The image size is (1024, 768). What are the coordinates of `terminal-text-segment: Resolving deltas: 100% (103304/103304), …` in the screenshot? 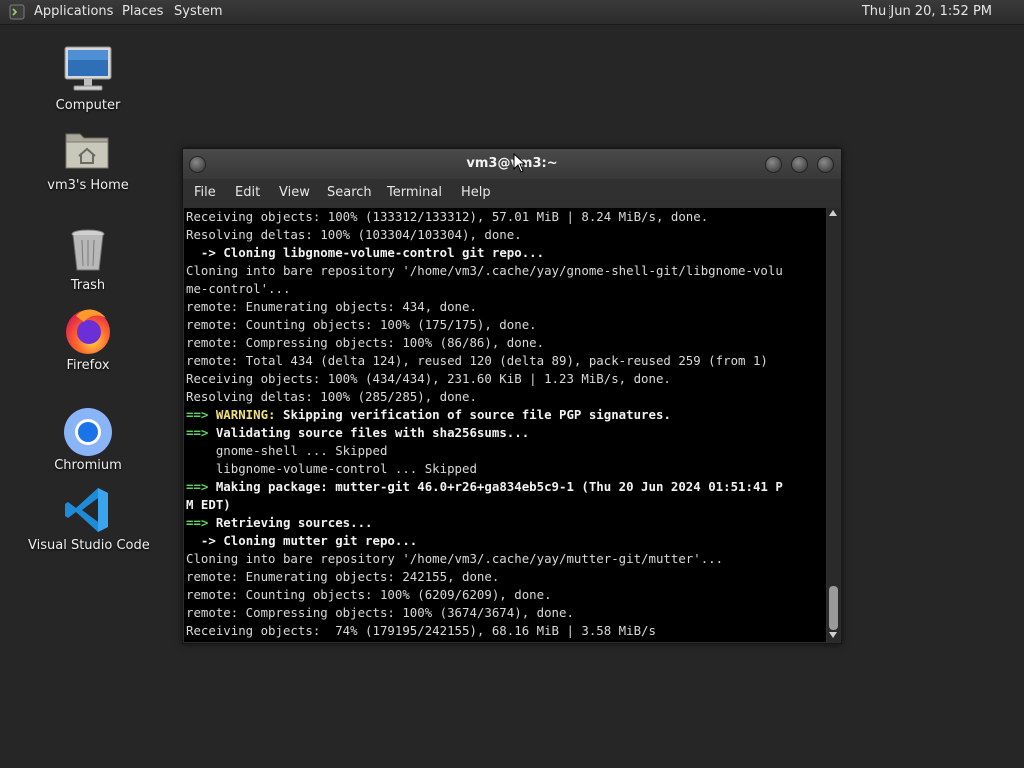 It's located at (354, 234).